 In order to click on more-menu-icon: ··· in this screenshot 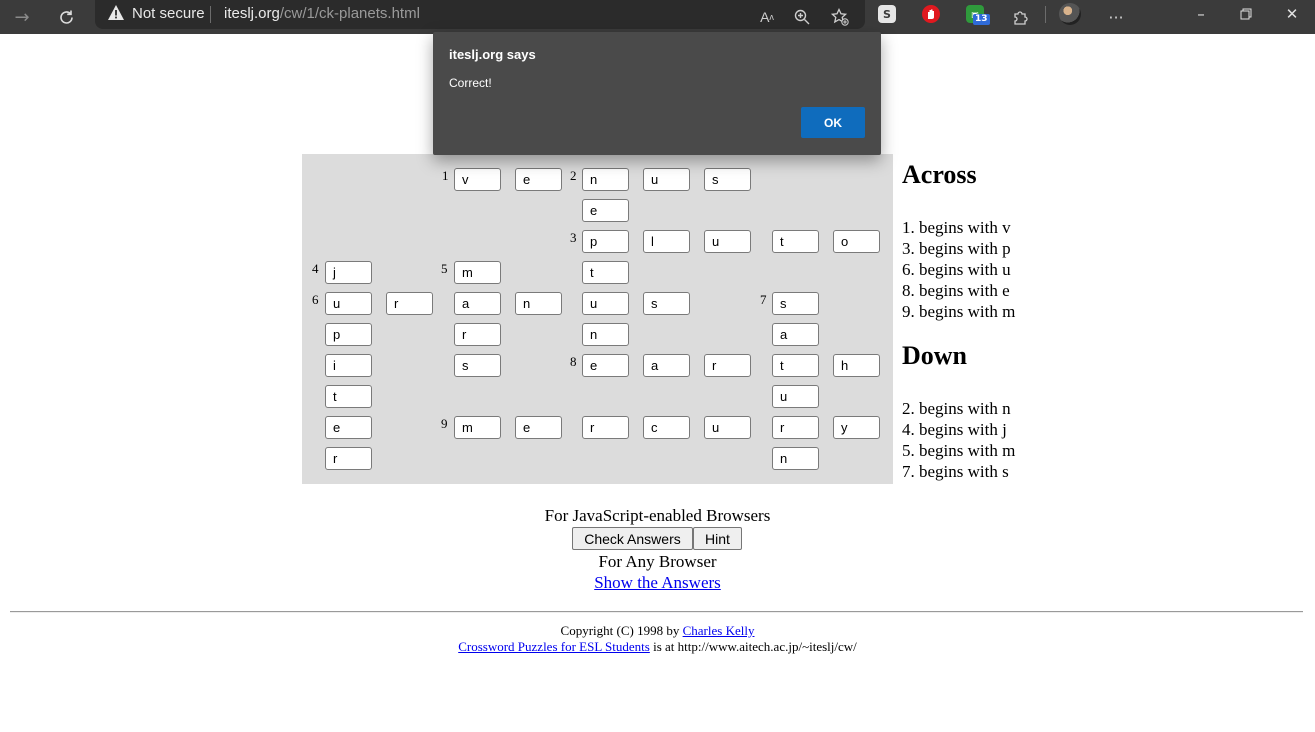, I will do `click(1116, 17)`.